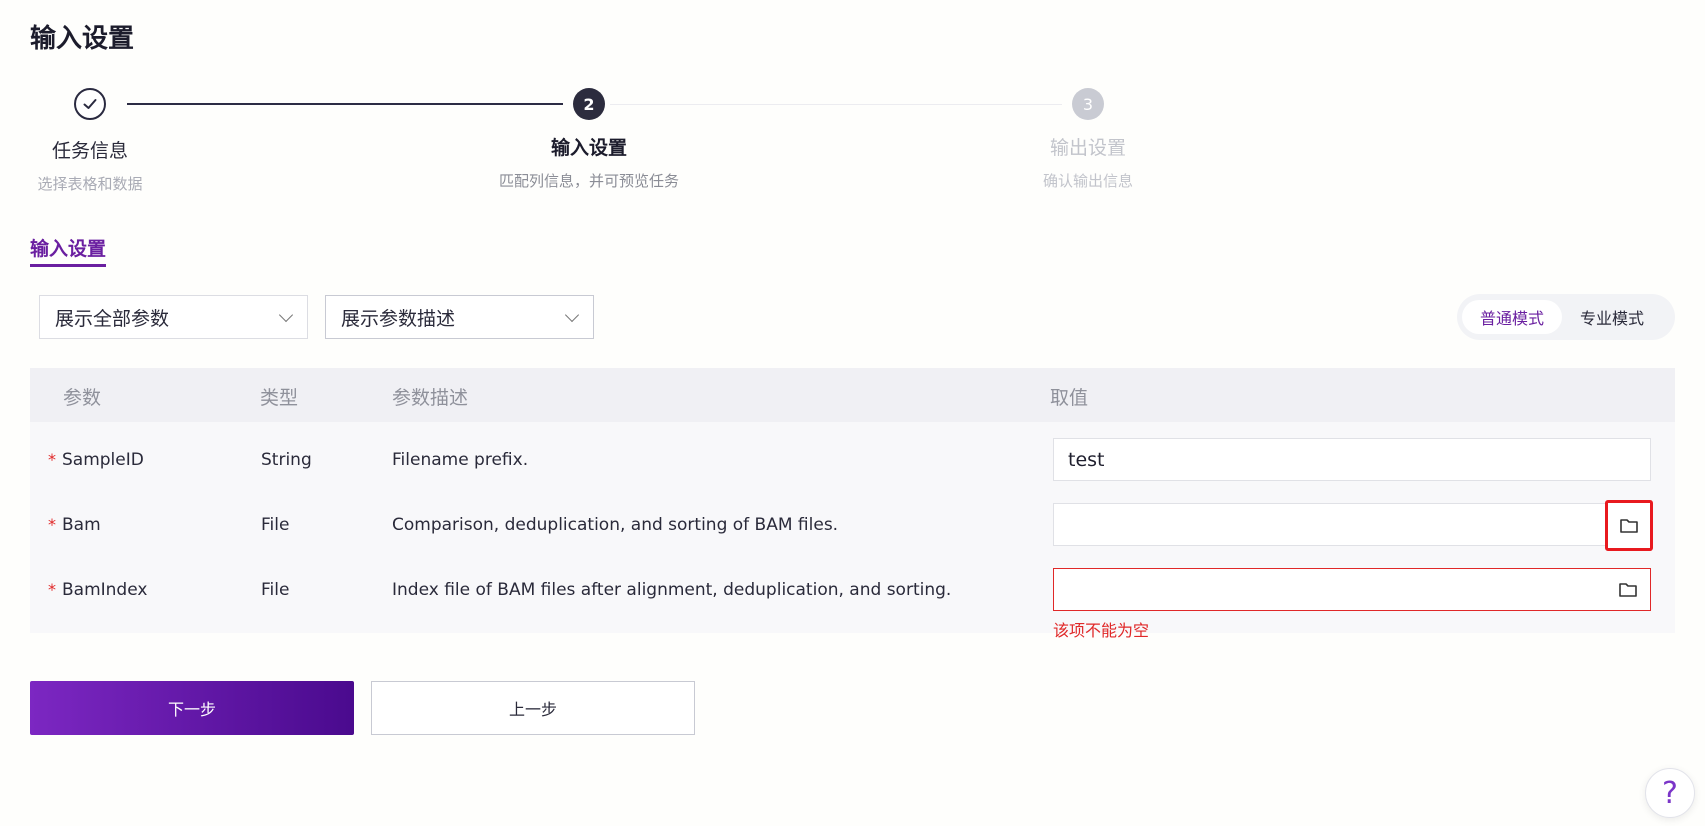 The height and width of the screenshot is (826, 1705). Describe the element at coordinates (1353, 525) in the screenshot. I see `bam-file-input` at that location.